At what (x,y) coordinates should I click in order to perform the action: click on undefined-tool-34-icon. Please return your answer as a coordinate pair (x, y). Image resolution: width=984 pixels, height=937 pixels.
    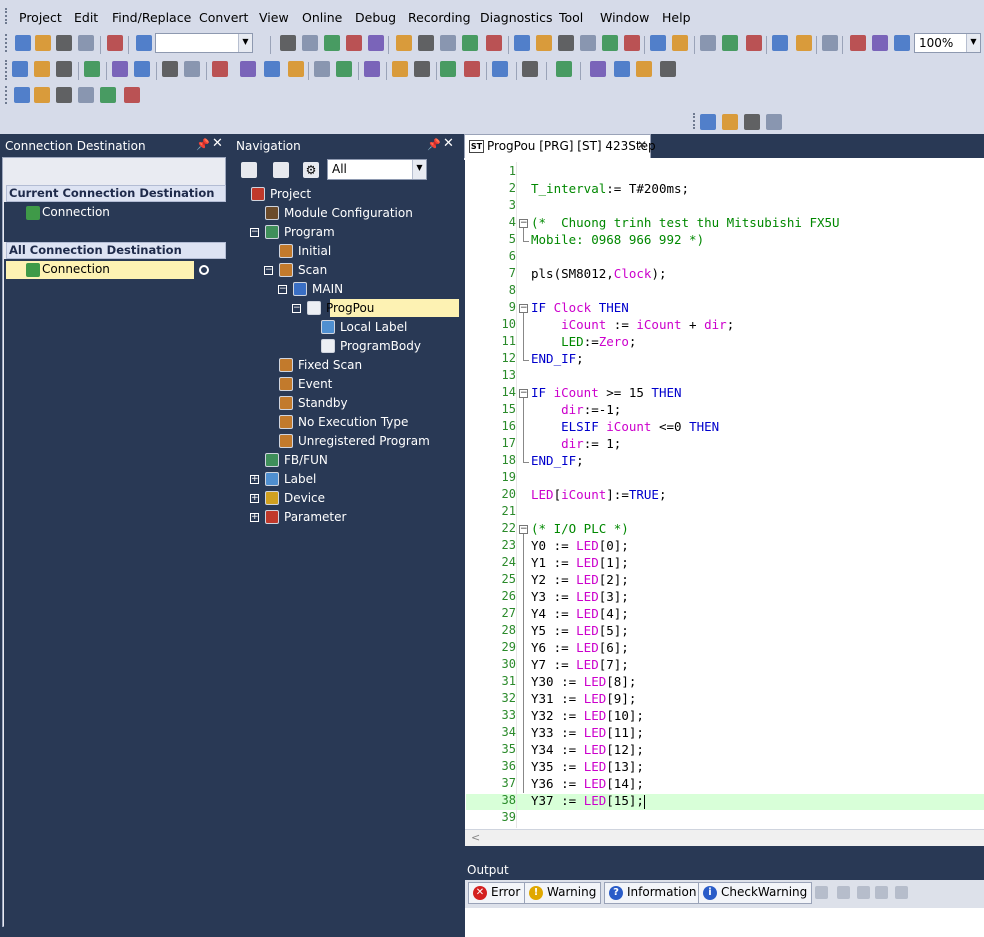
    Looking at the image, I should click on (598, 69).